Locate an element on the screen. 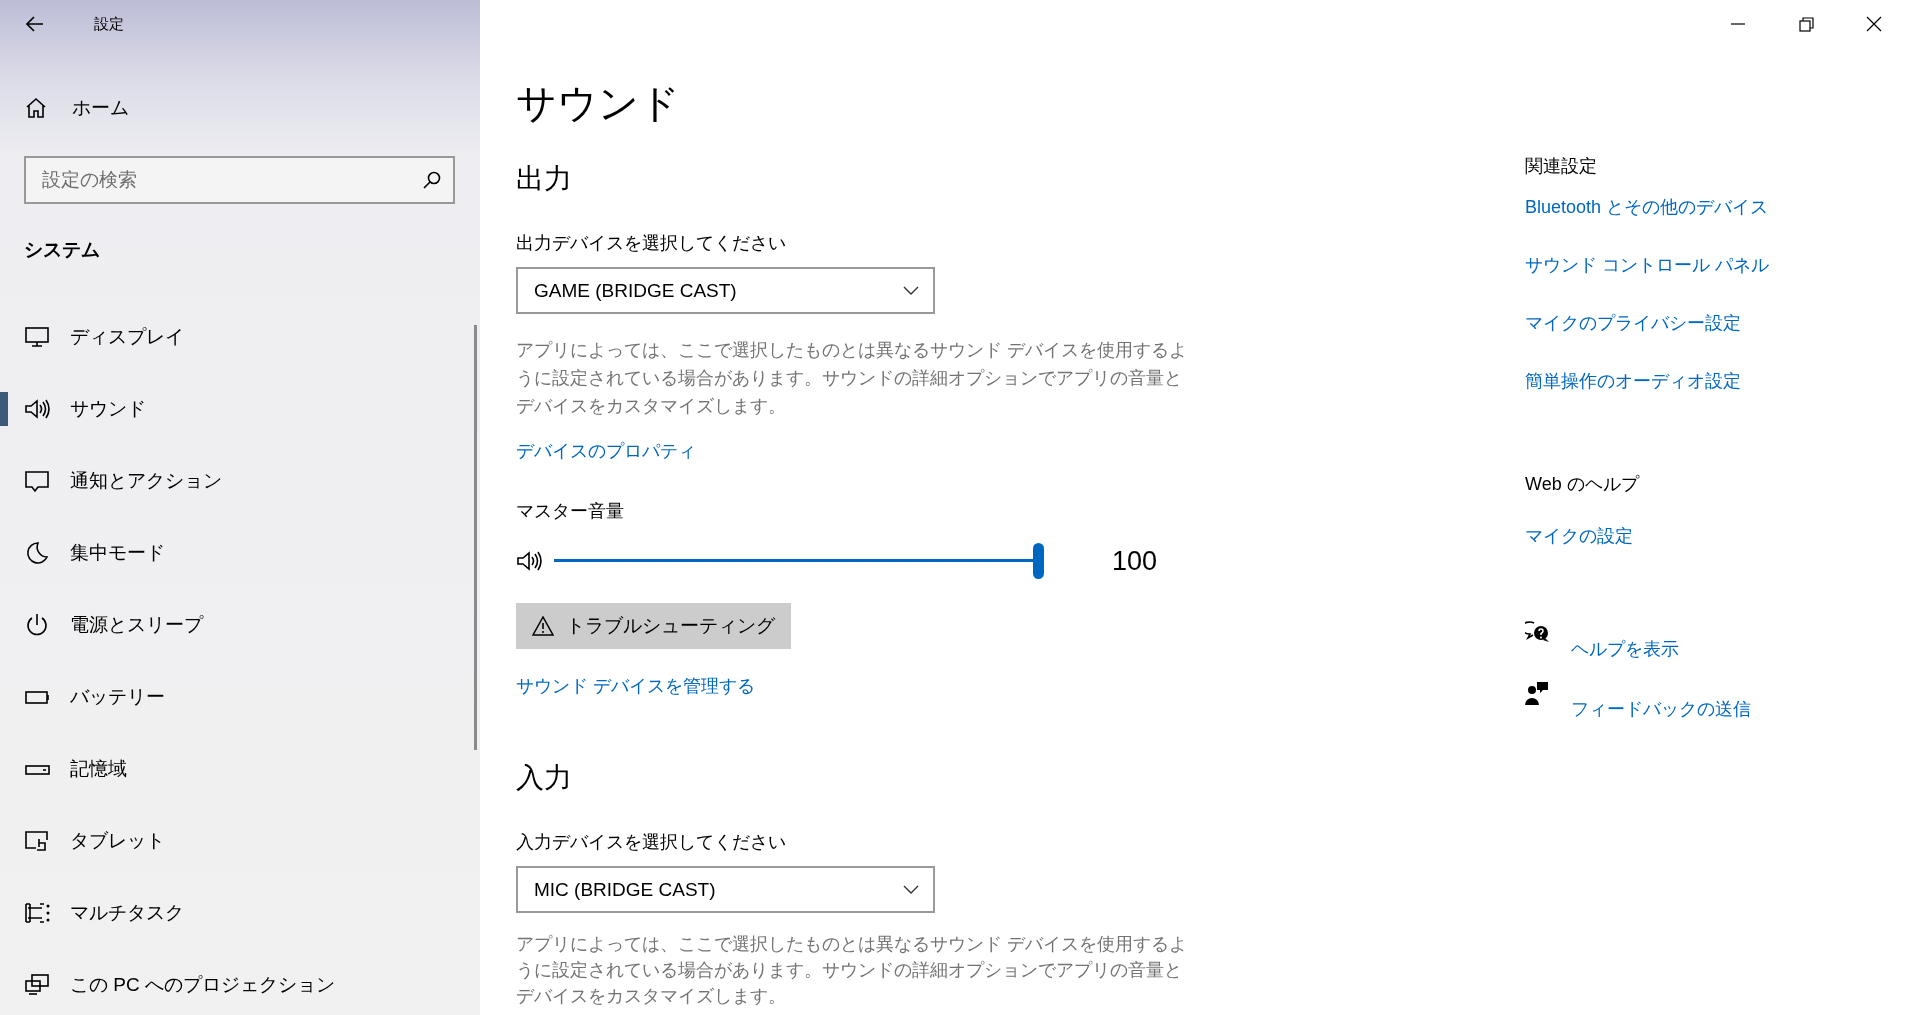 This screenshot has width=1908, height=1015. search-field: 設定の検索 is located at coordinates (239, 180).